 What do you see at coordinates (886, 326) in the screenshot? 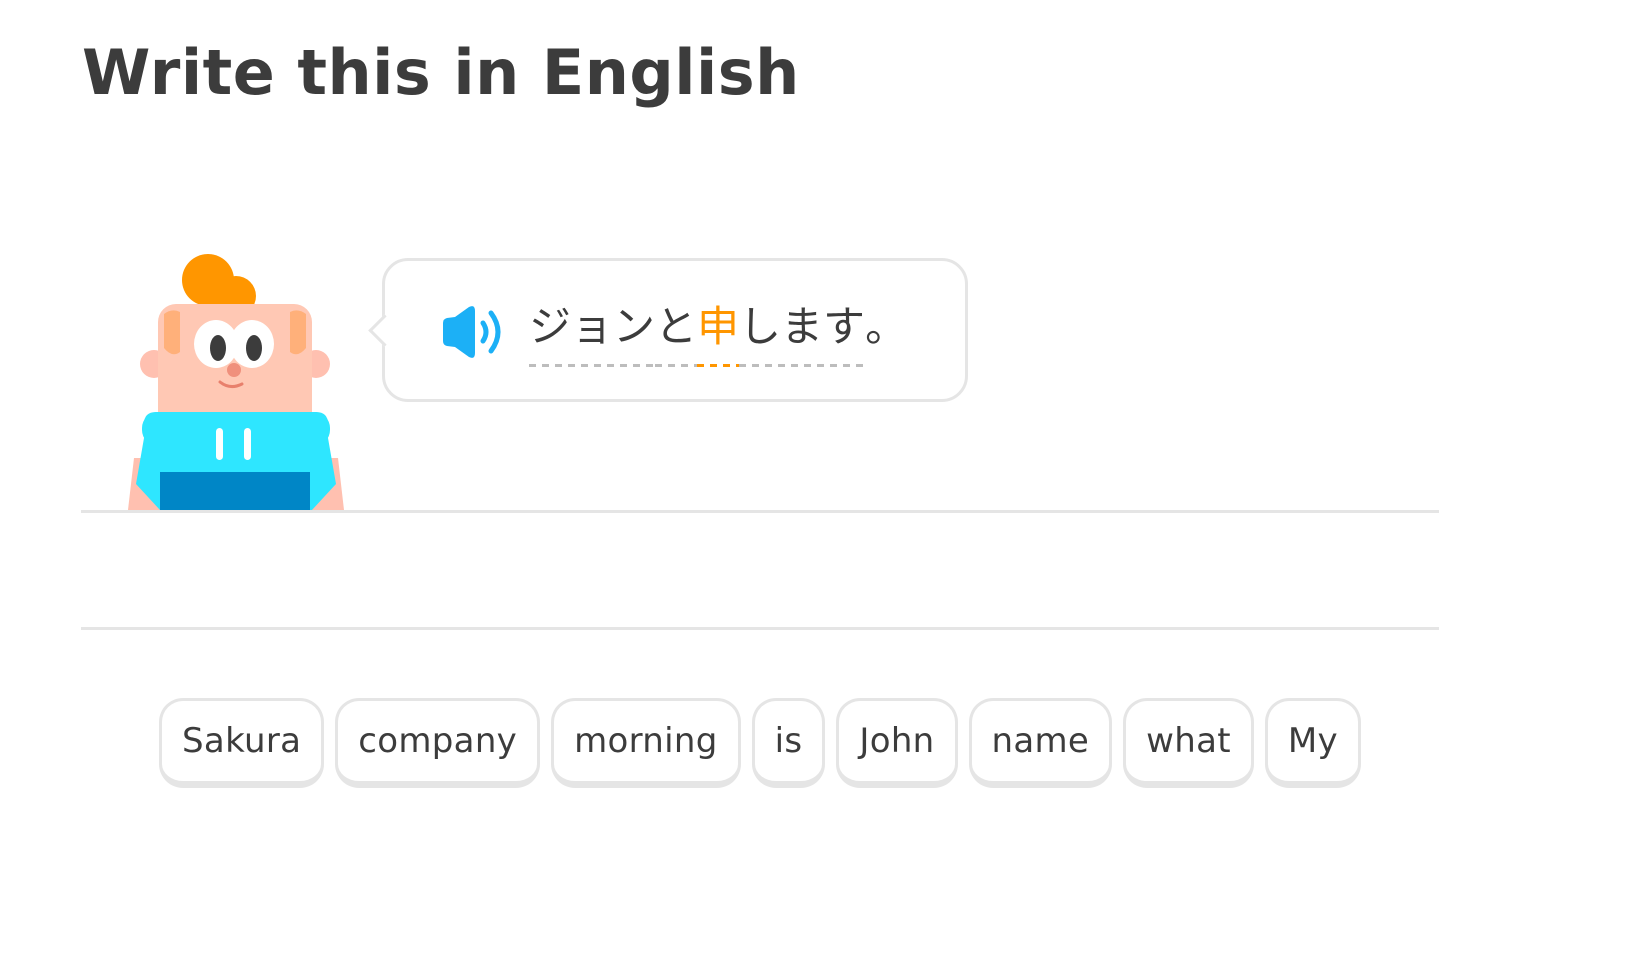
I see `prompt-punctuation: 。` at bounding box center [886, 326].